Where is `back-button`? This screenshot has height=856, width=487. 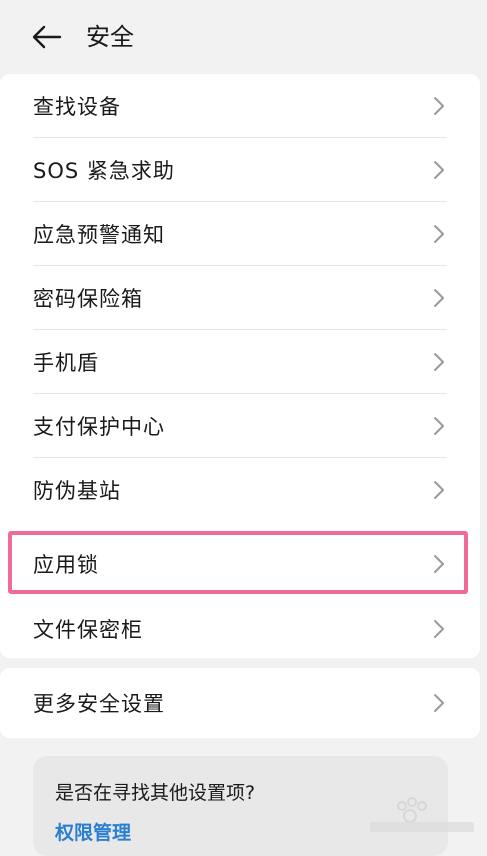
back-button is located at coordinates (47, 37).